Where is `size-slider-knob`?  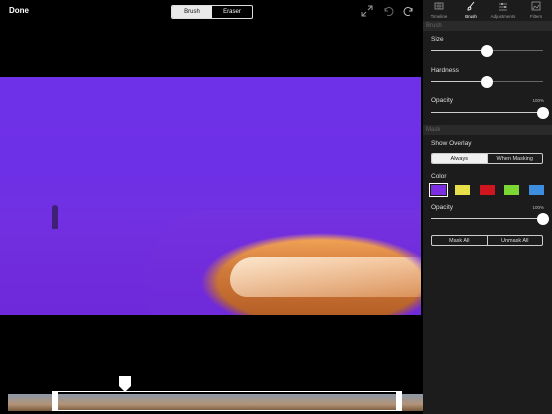
size-slider-knob is located at coordinates (487, 51).